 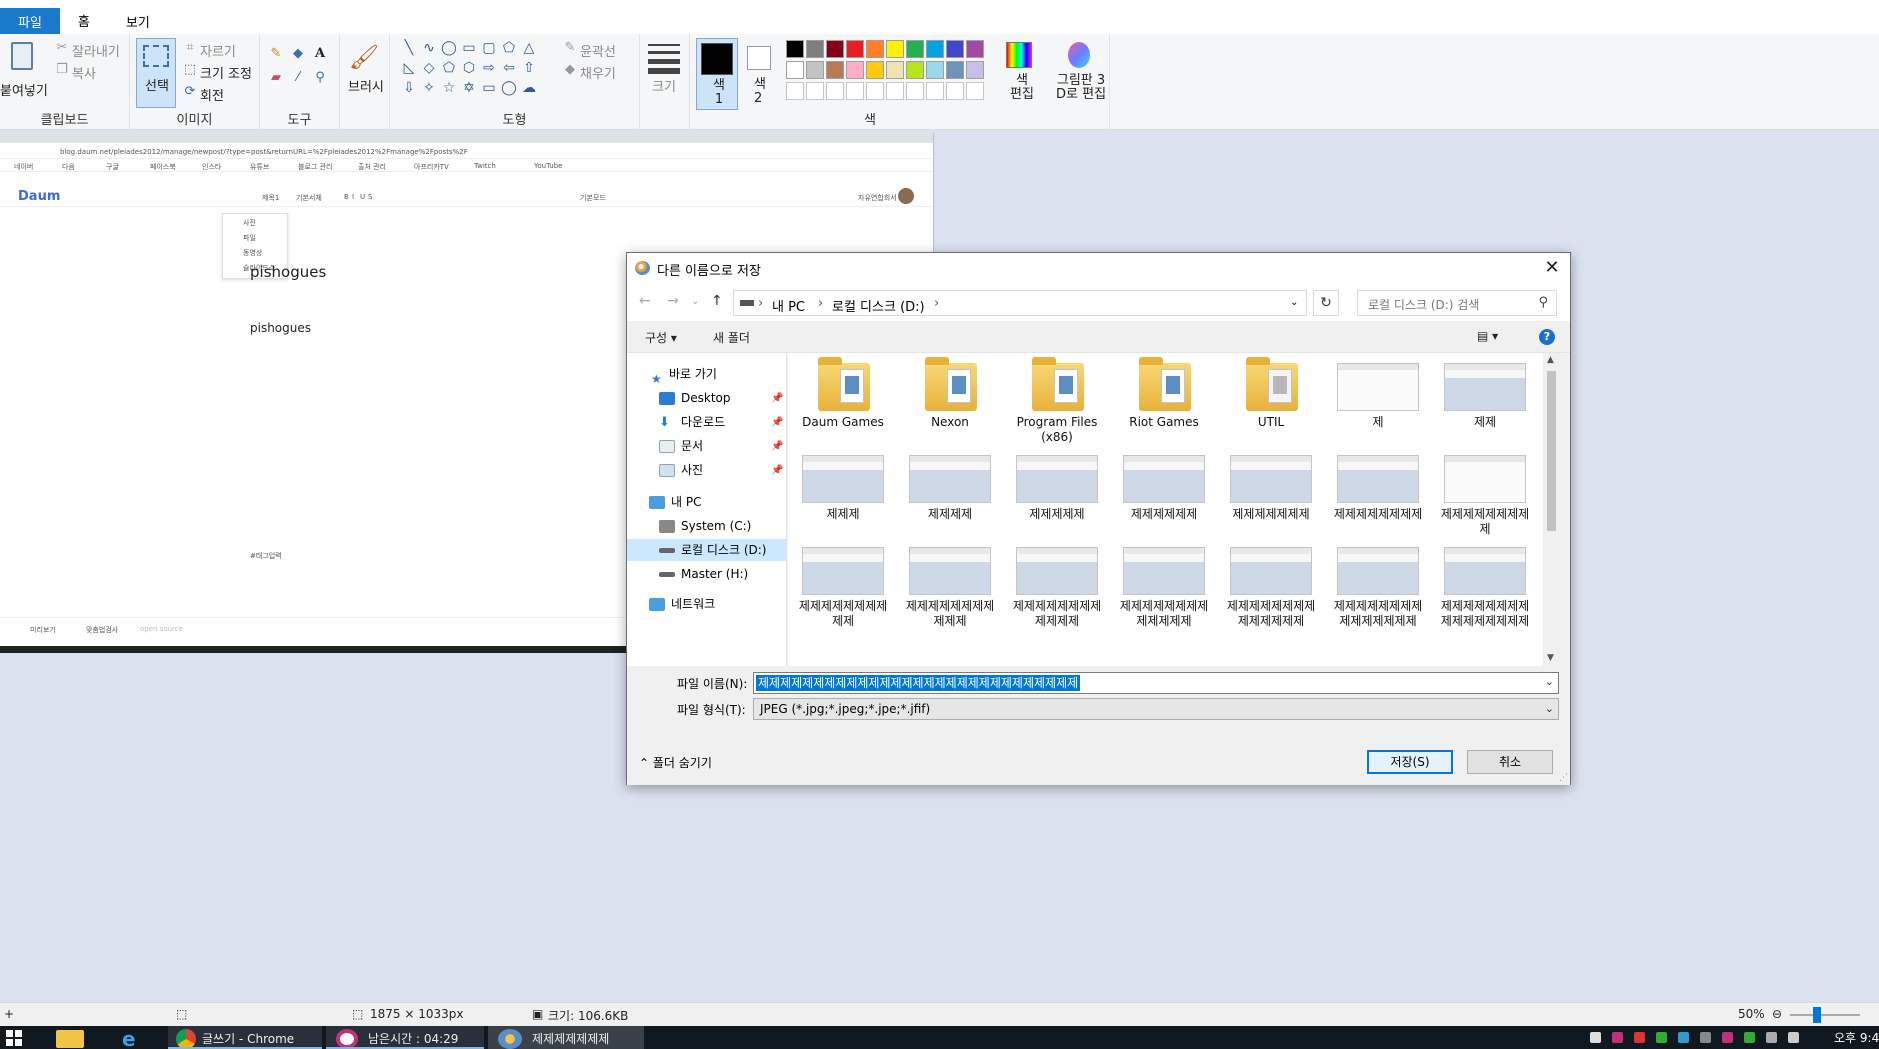 What do you see at coordinates (1080, 82) in the screenshot?
I see `paint3d-button: 그림판 3 D로 편집` at bounding box center [1080, 82].